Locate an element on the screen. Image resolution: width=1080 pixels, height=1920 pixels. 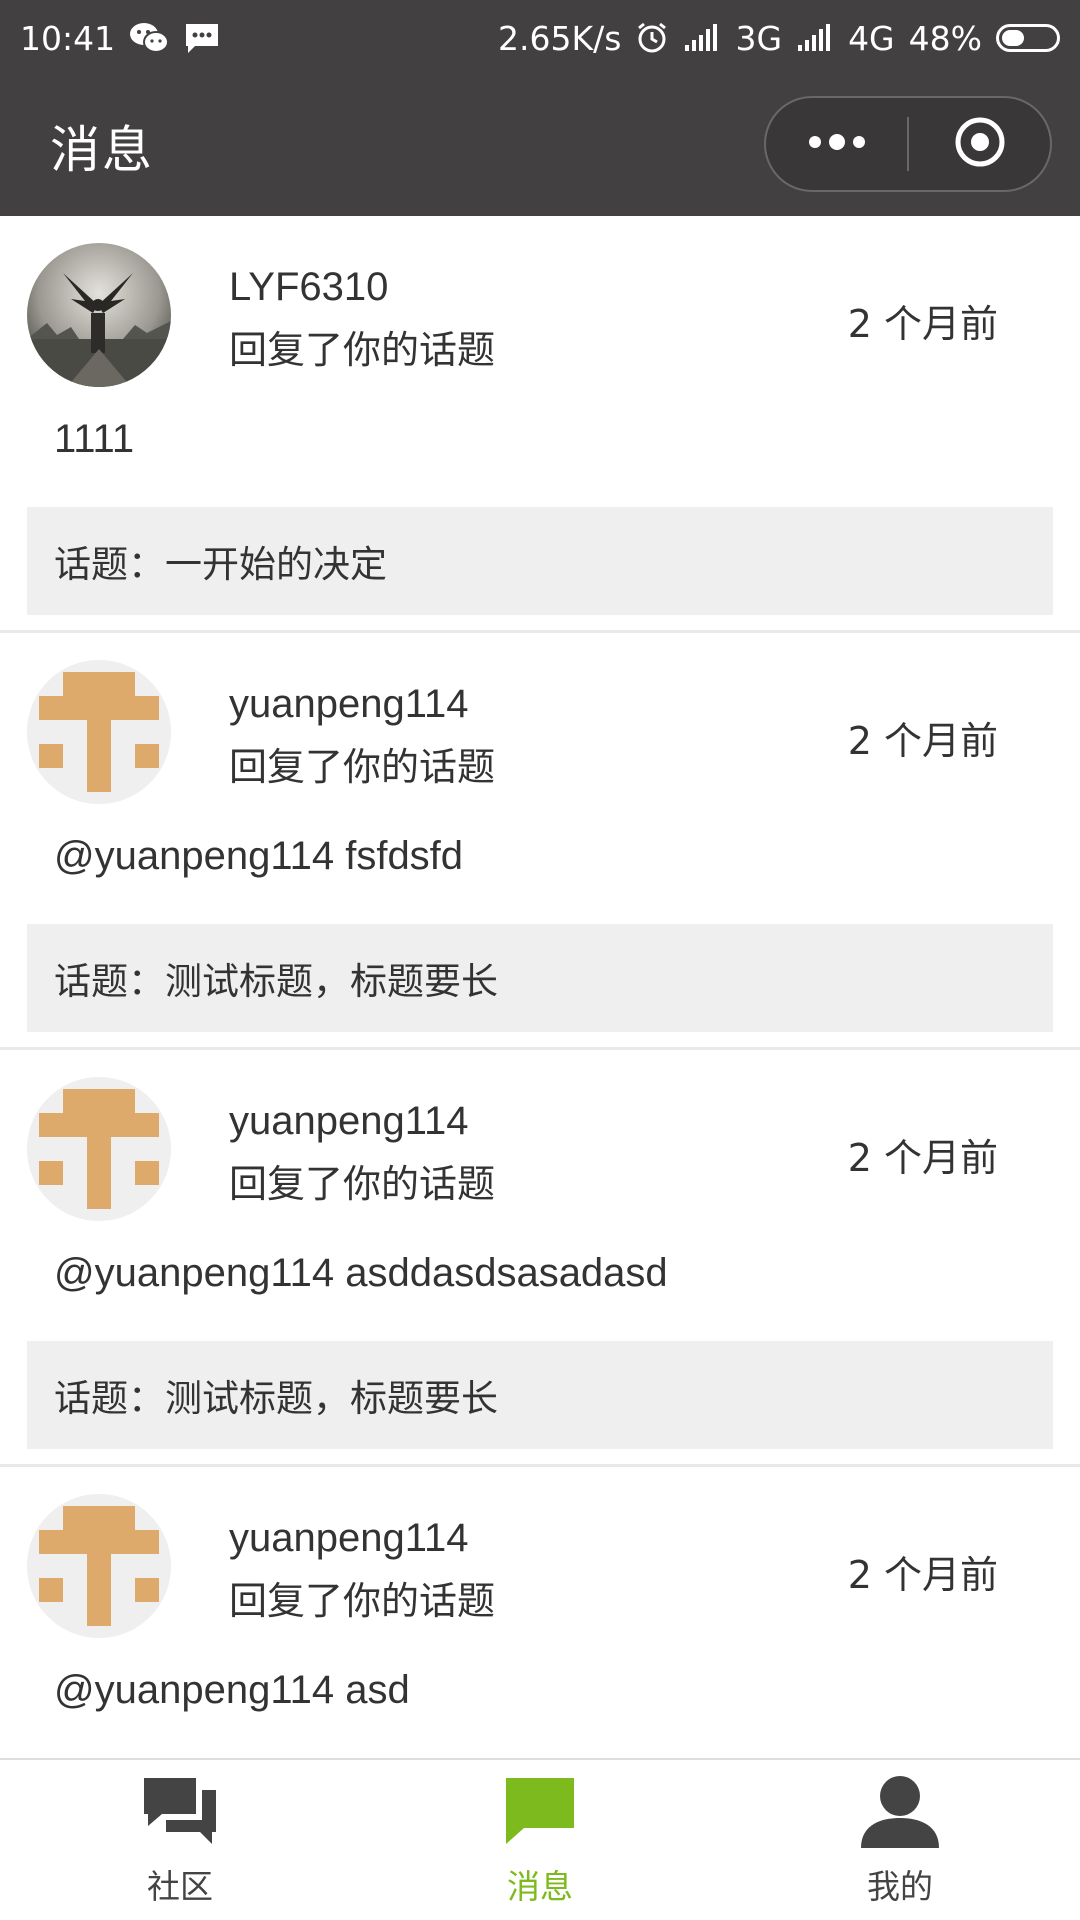
message-content: 1111 is located at coordinates (94, 439).